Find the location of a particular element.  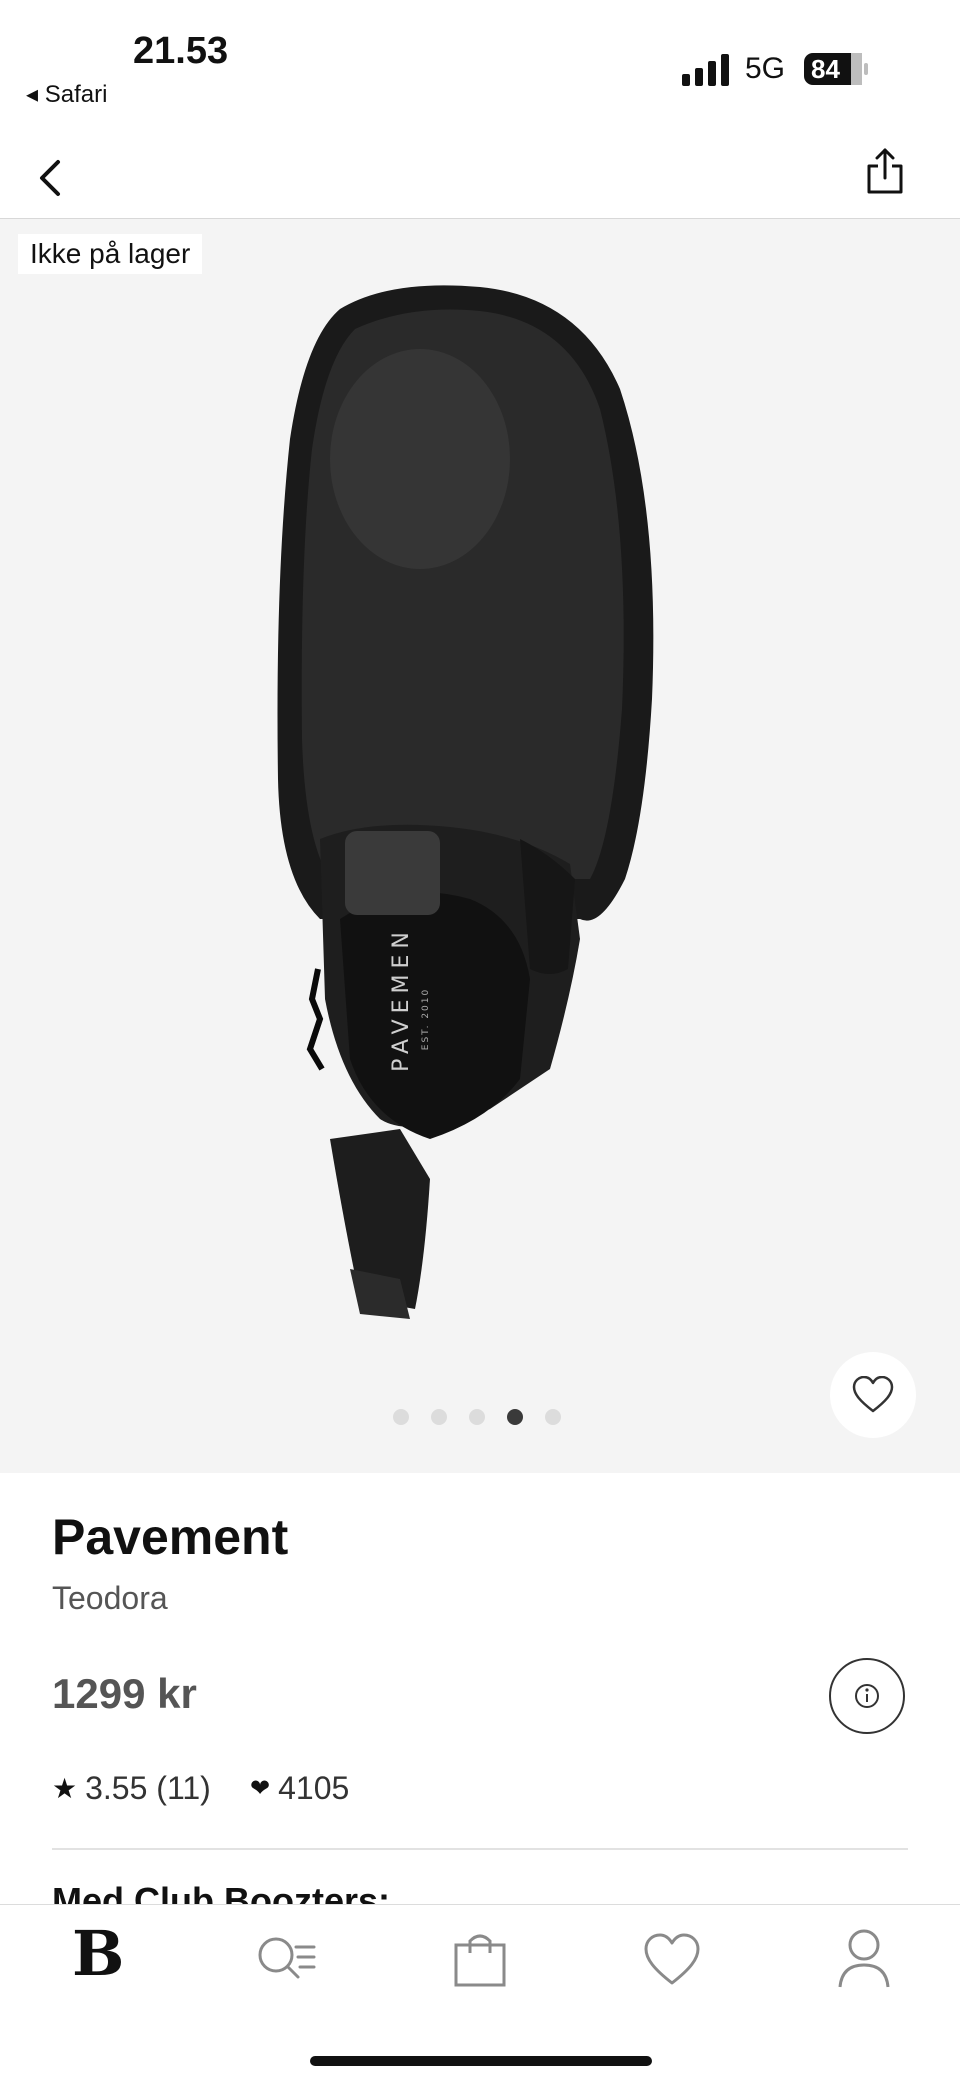

back-to-safari-link: ◂ Safari is located at coordinates (66, 94).